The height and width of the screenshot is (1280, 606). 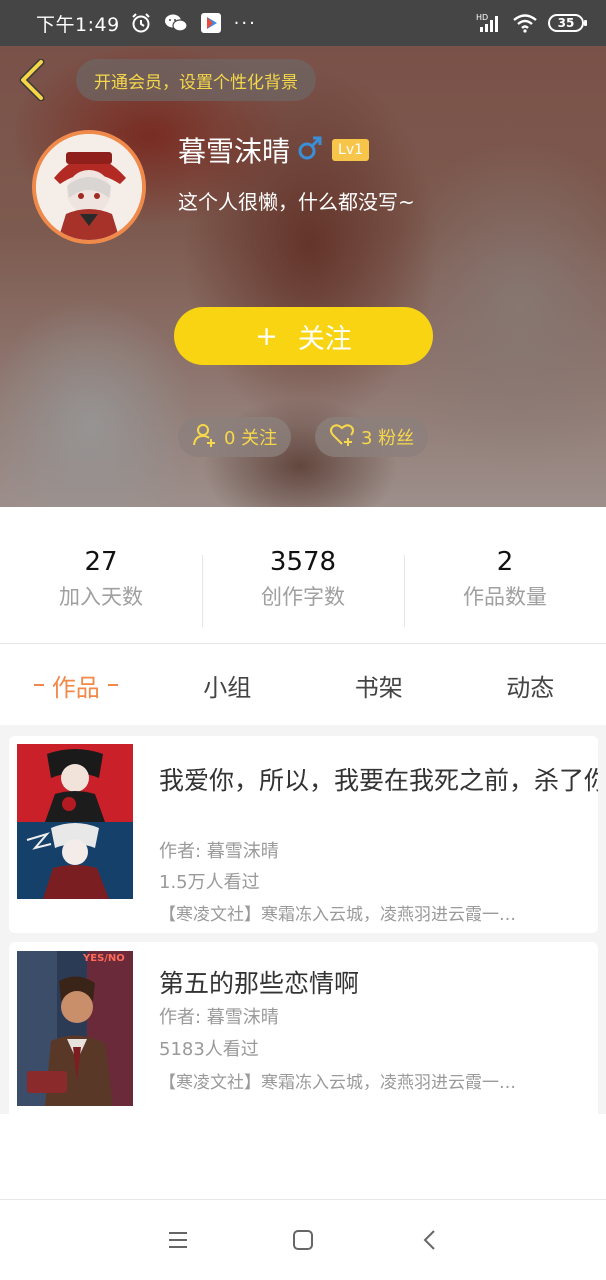 What do you see at coordinates (482, 17) in the screenshot?
I see `svg-text: HD` at bounding box center [482, 17].